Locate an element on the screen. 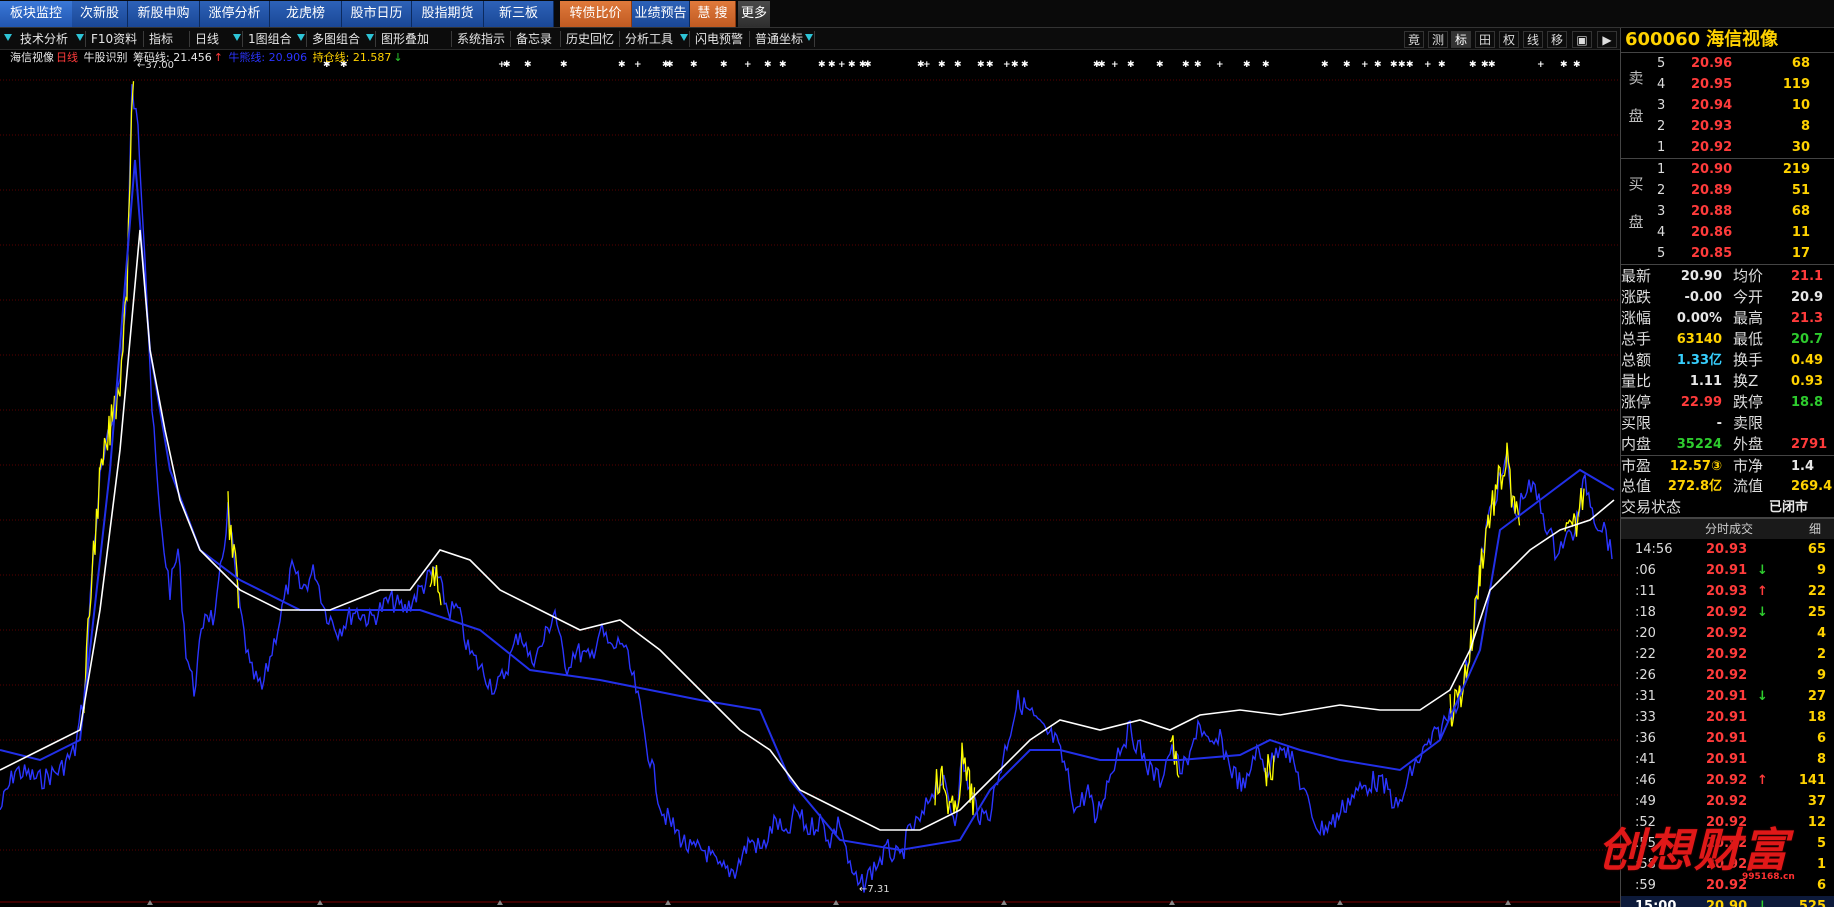 Image resolution: width=1834 pixels, height=907 pixels. toolbar-item-12: 普通坐标 is located at coordinates (779, 39).